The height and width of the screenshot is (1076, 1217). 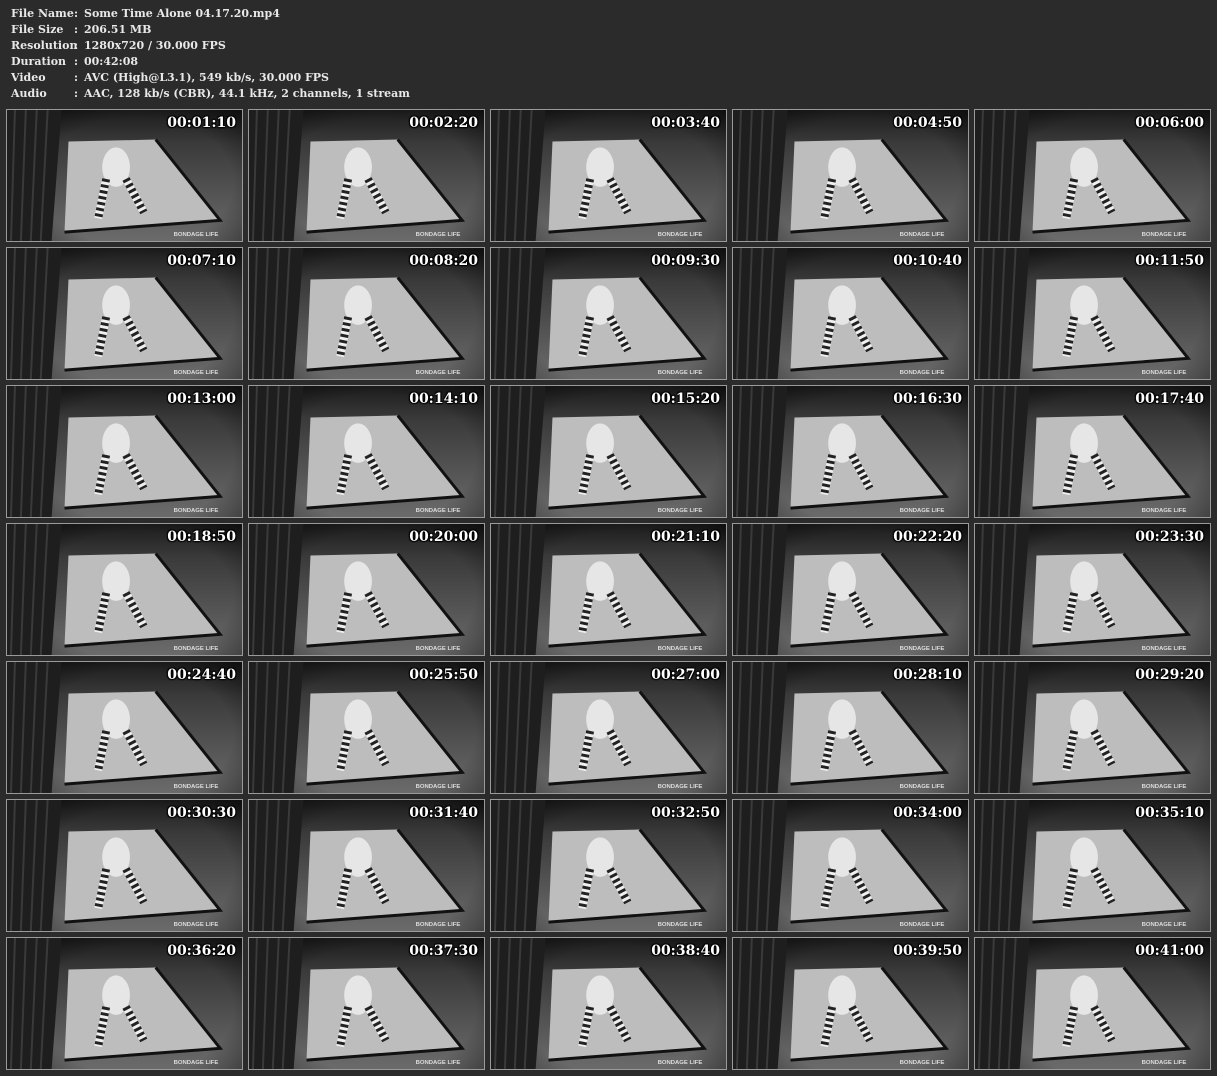 I want to click on thumbnail-timestamp: 00:24:40, so click(x=201, y=675).